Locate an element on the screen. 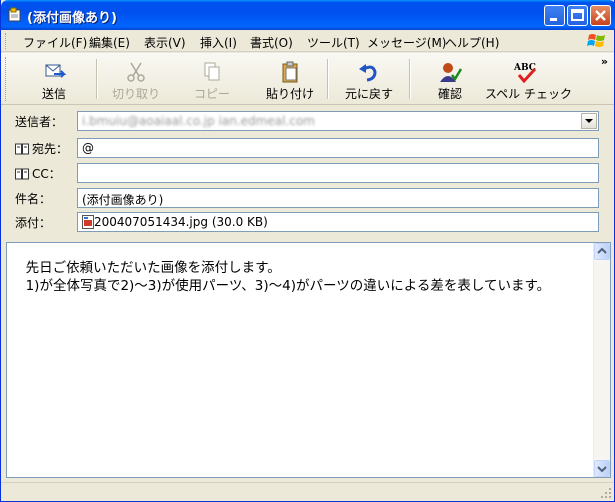  send-button: 送信 is located at coordinates (54, 79).